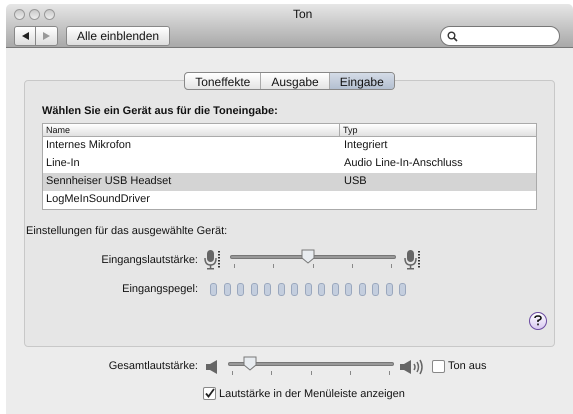  I want to click on table-cell-text: LogMeInSoundDriver, so click(98, 200).